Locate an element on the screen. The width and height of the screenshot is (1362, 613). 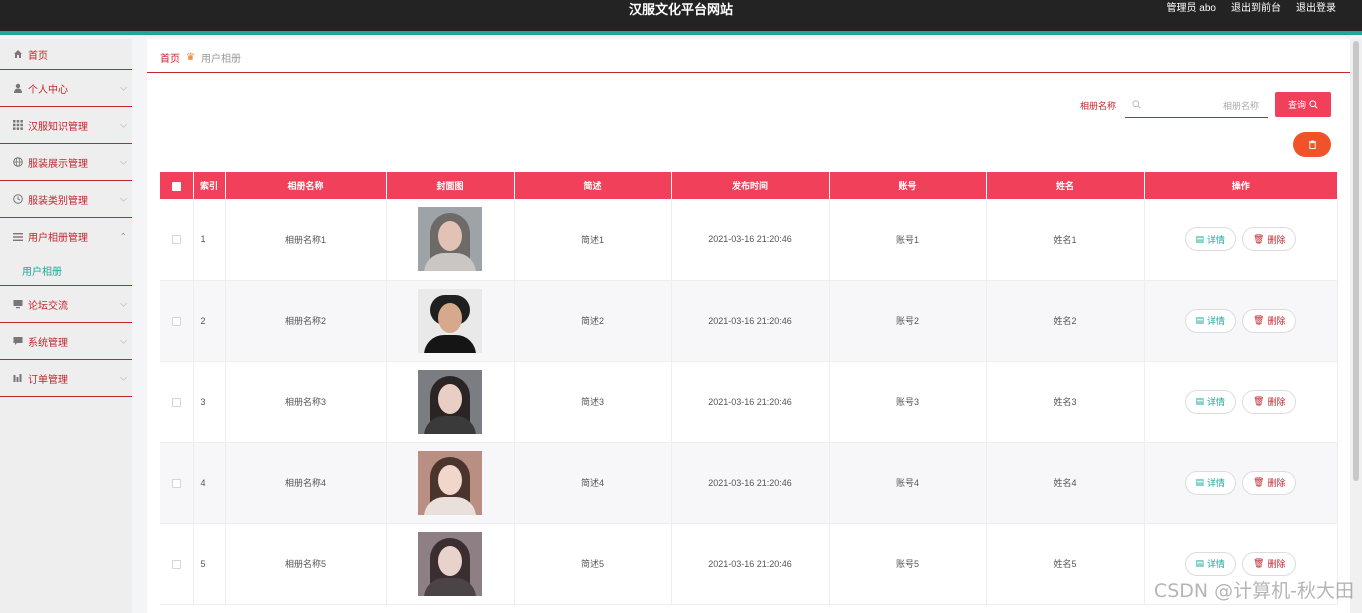
sidebar-item-forum: 论坛交流 ⌵ is located at coordinates (66, 304).